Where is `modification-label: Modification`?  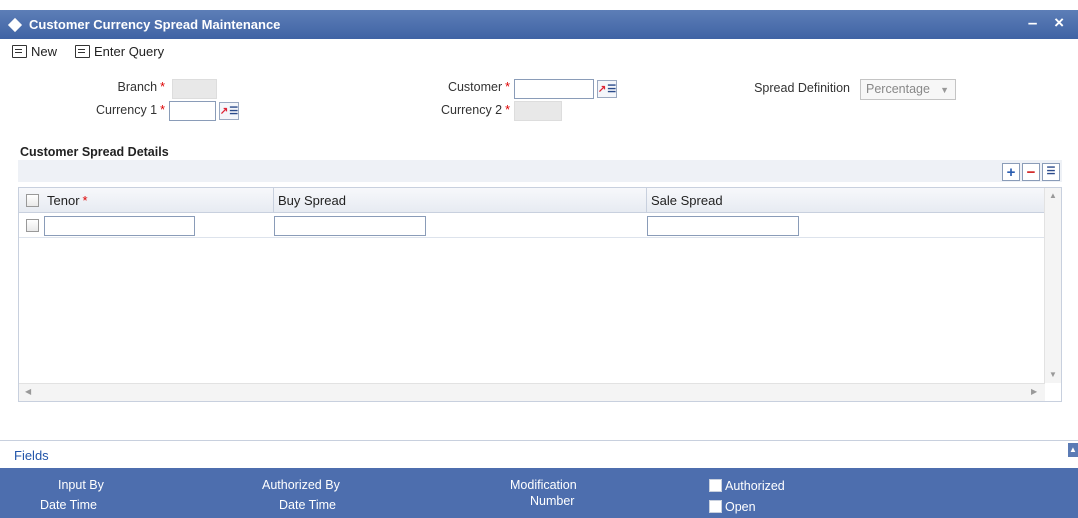 modification-label: Modification is located at coordinates (543, 485).